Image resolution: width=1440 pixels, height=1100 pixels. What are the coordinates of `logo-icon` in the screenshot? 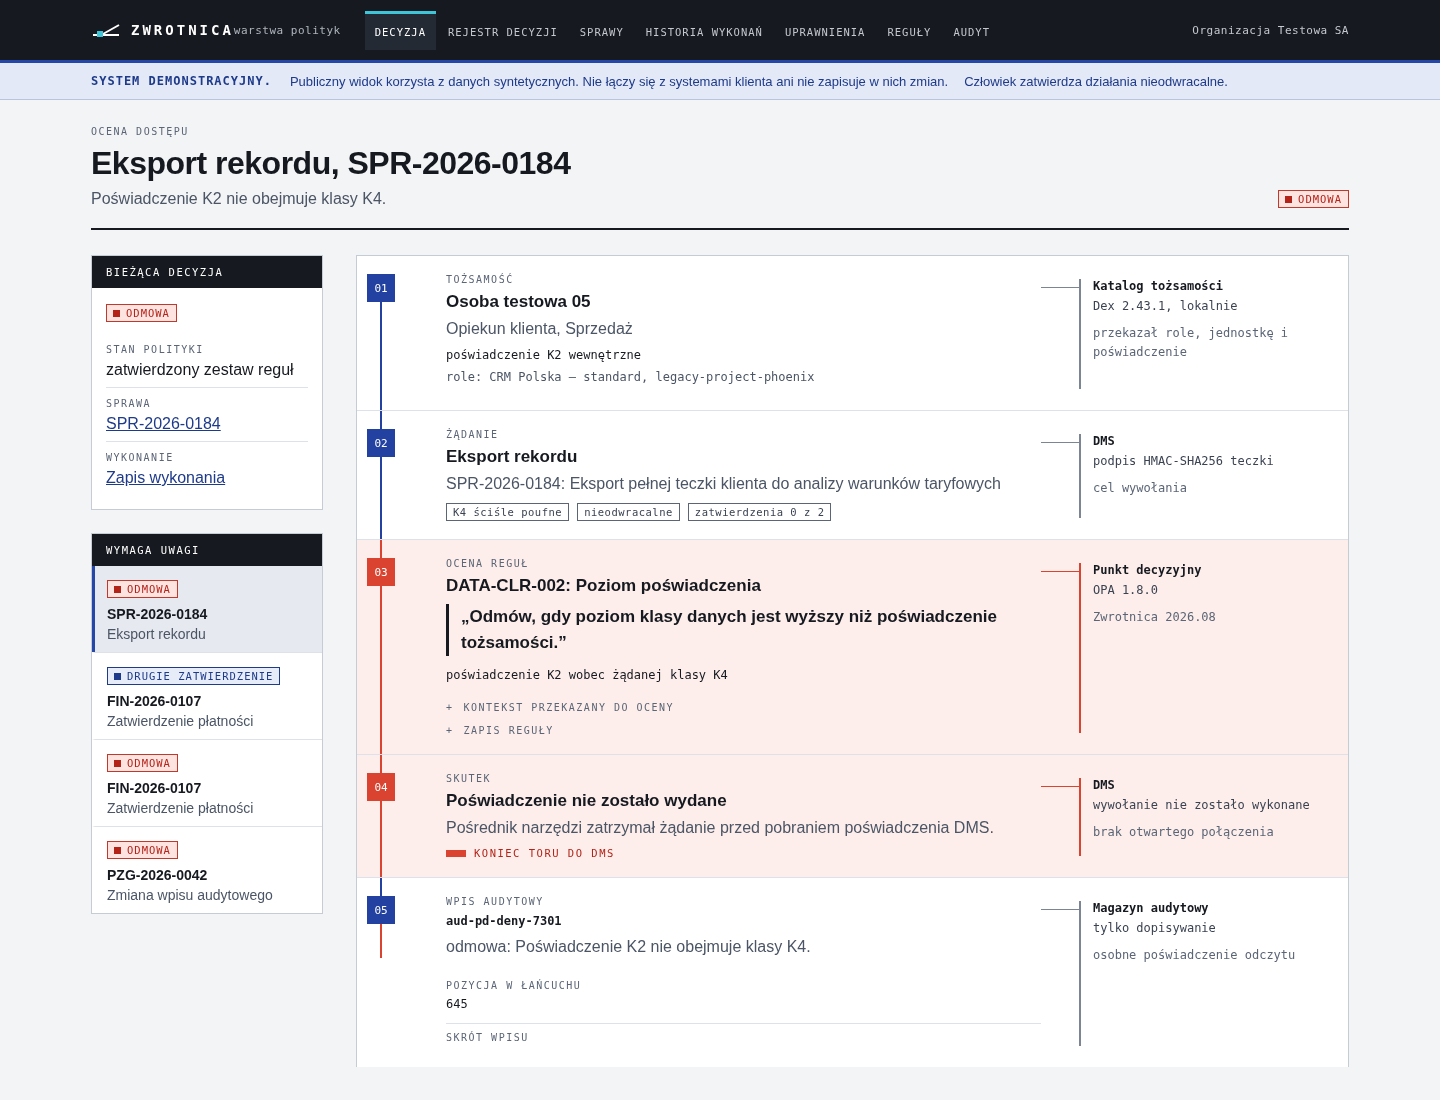 It's located at (106, 30).